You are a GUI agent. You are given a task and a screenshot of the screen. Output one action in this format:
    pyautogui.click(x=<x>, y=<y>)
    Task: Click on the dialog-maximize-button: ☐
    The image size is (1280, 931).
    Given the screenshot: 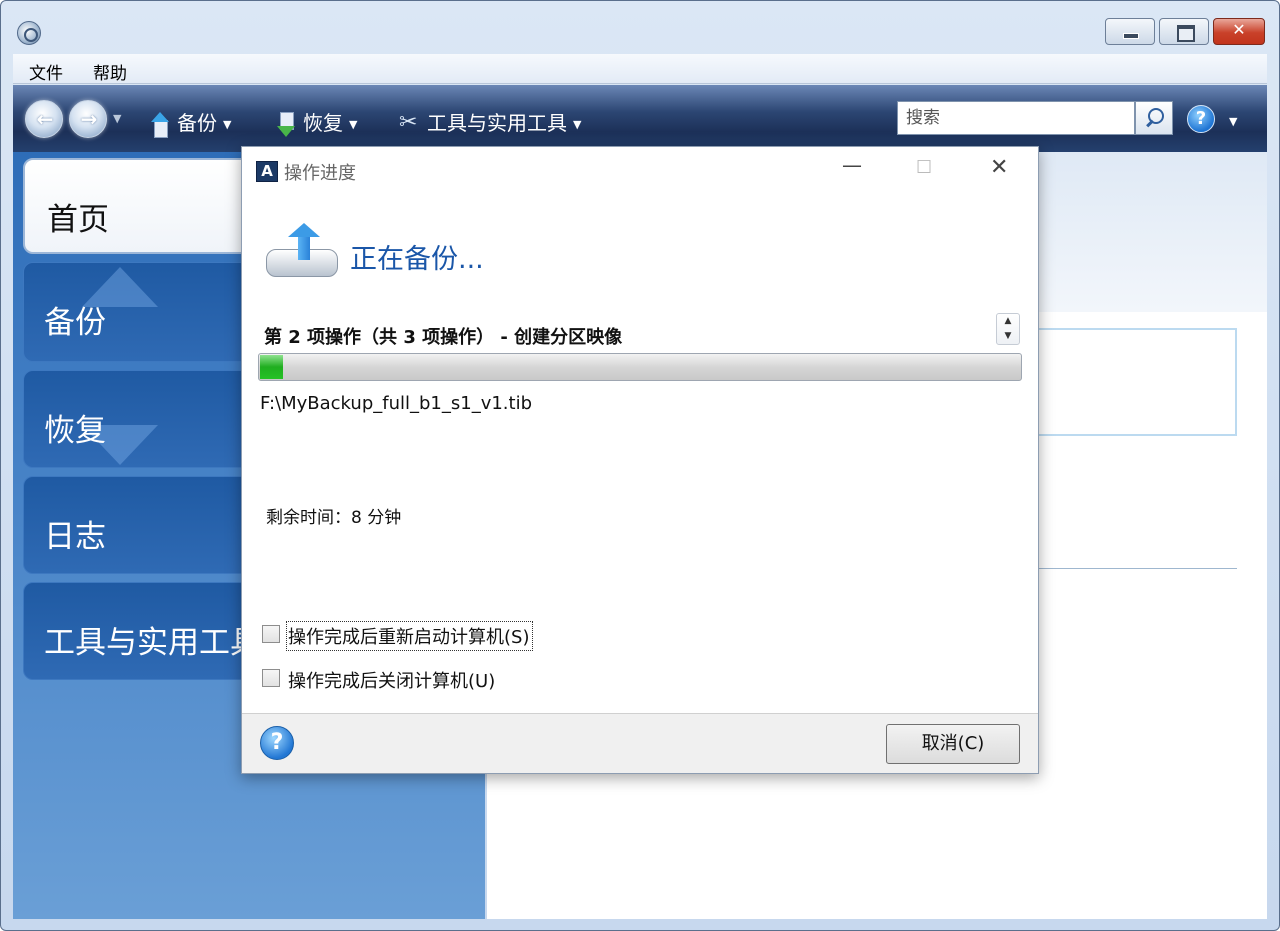 What is the action you would take?
    pyautogui.click(x=924, y=167)
    